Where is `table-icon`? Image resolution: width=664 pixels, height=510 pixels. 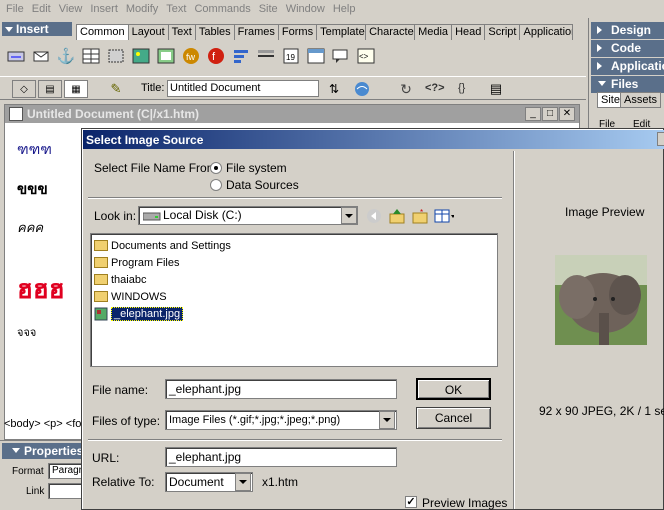
table-icon is located at coordinates (91, 56).